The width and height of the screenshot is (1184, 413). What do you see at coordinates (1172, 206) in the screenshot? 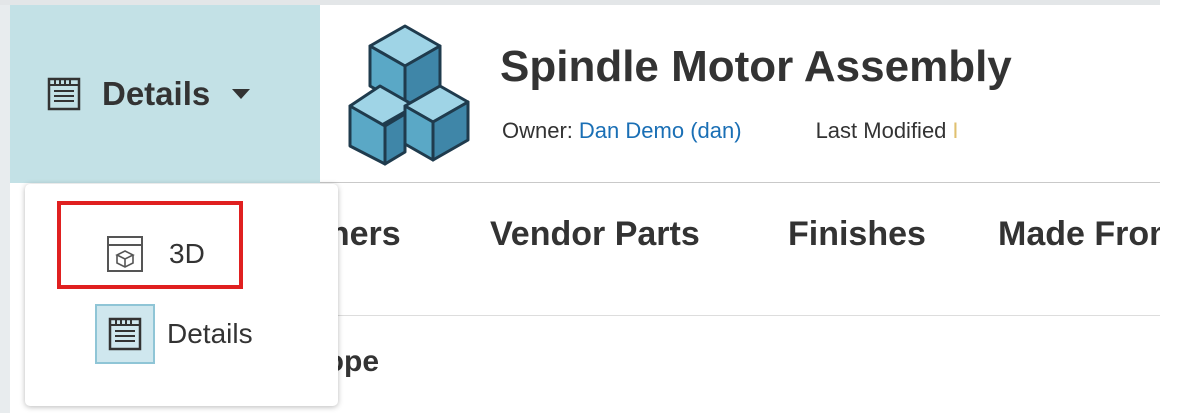
I see `right-edge` at bounding box center [1172, 206].